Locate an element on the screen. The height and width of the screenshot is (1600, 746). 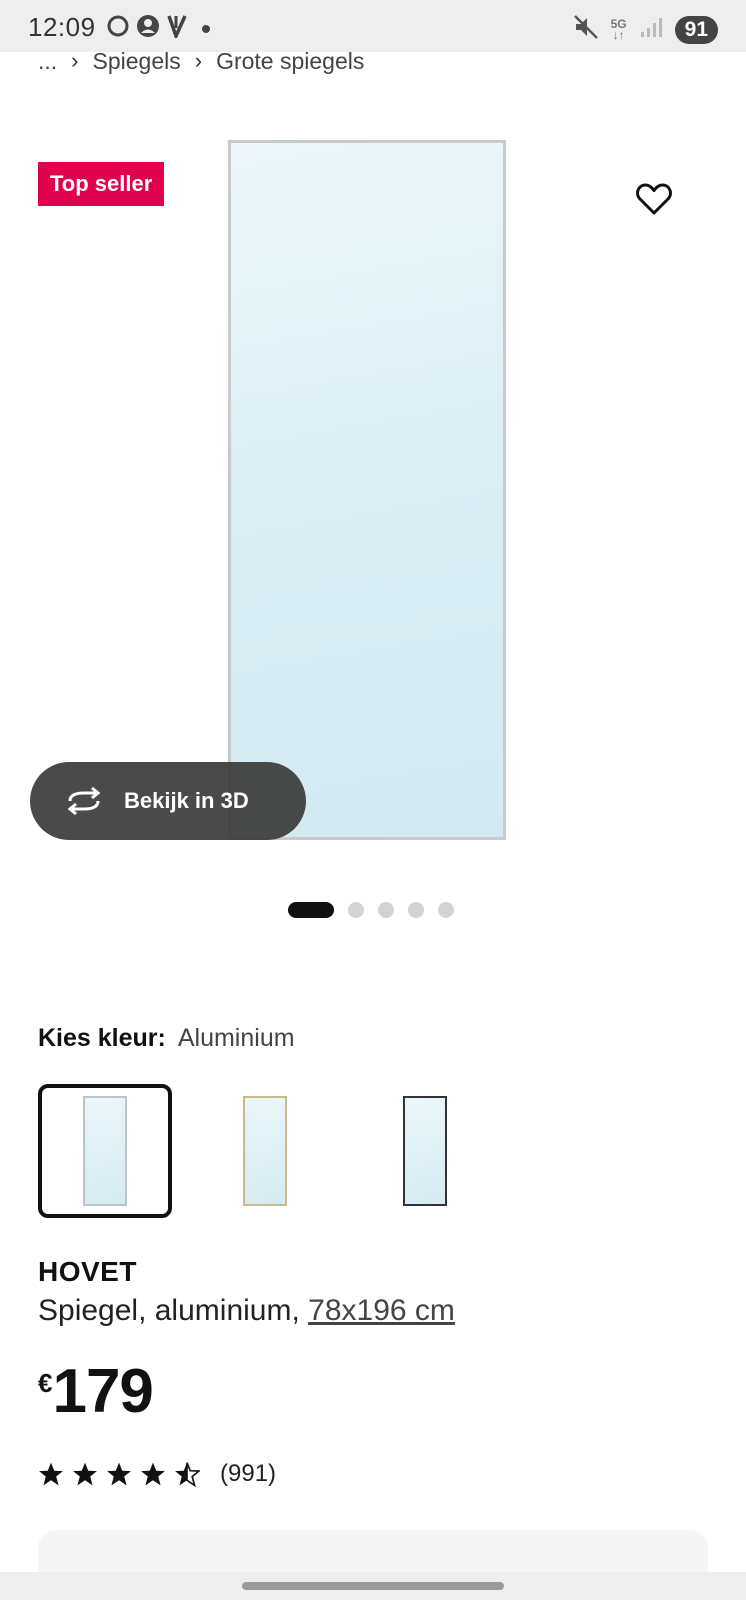
battery-indicator: 91 is located at coordinates (696, 29).